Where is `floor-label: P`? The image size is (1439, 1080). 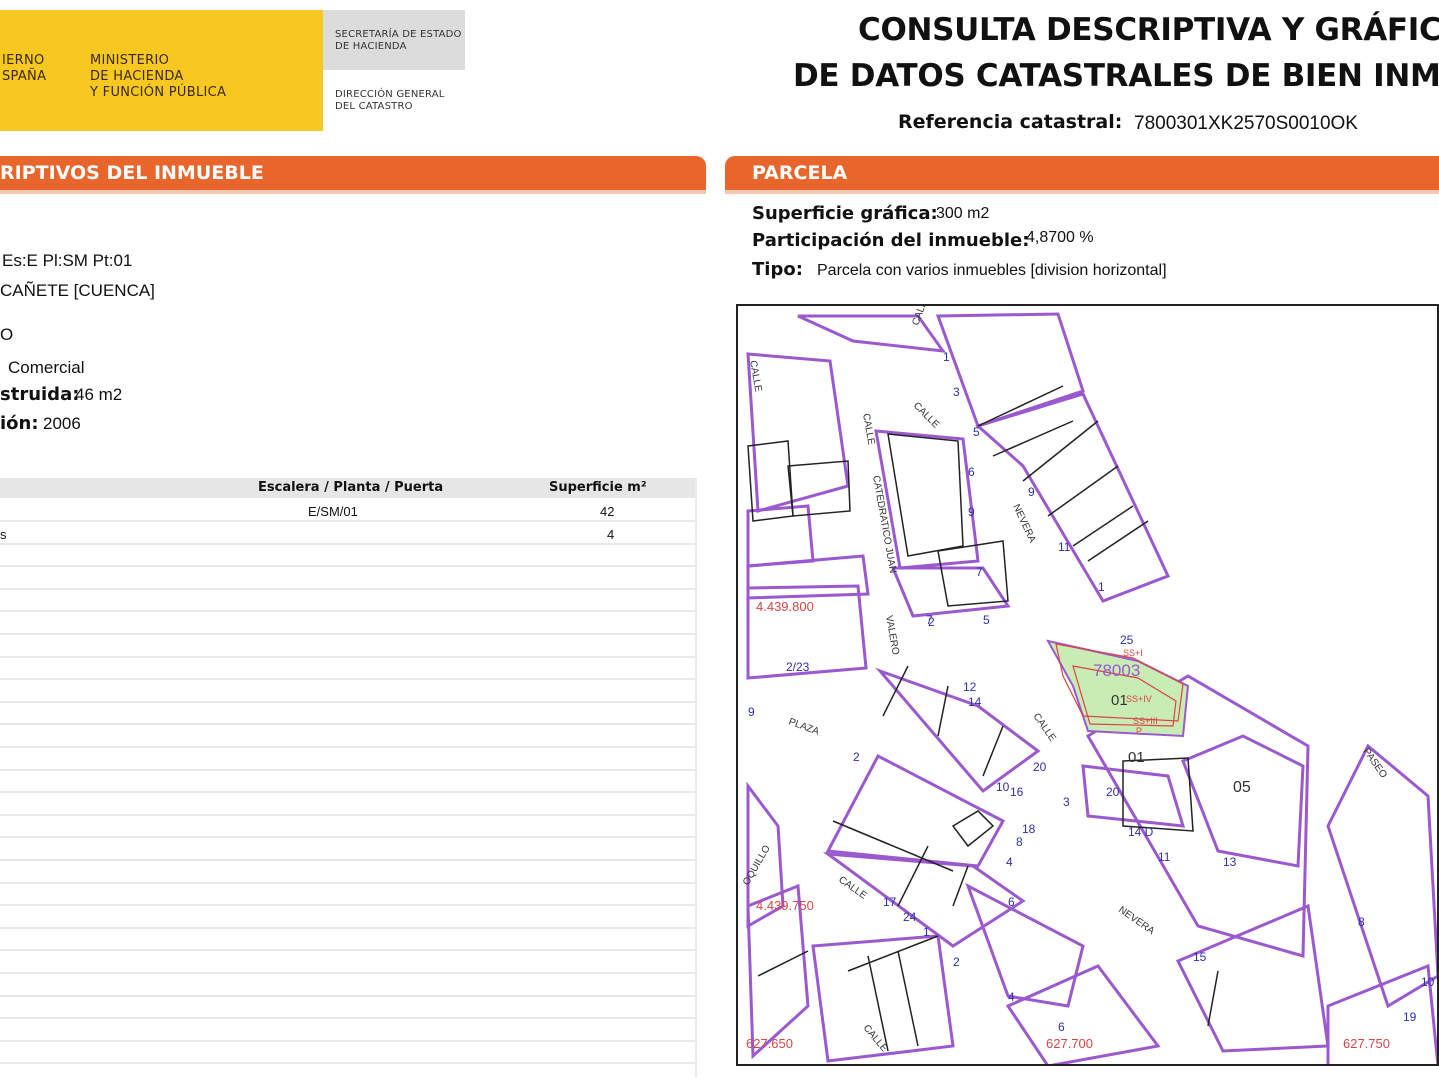
floor-label: P is located at coordinates (1139, 731).